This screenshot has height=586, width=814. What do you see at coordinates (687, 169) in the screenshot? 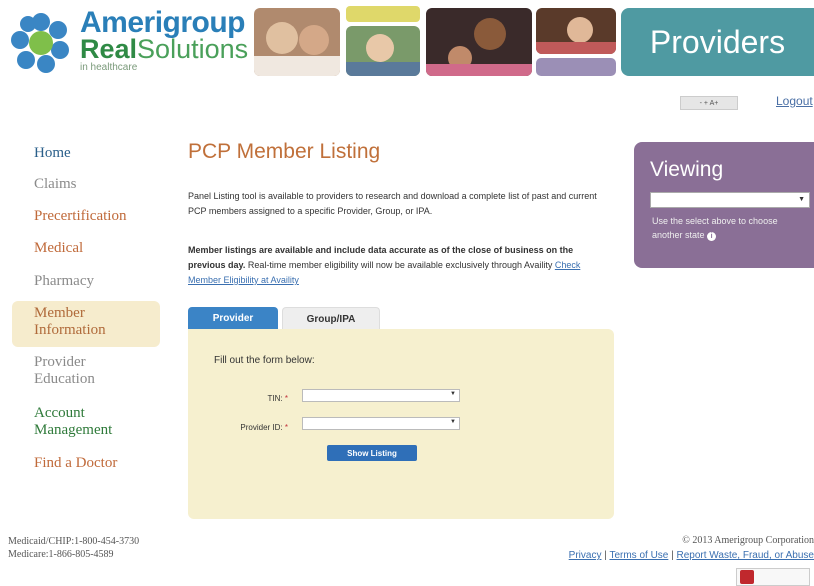
I see `viewing-title: Viewing` at bounding box center [687, 169].